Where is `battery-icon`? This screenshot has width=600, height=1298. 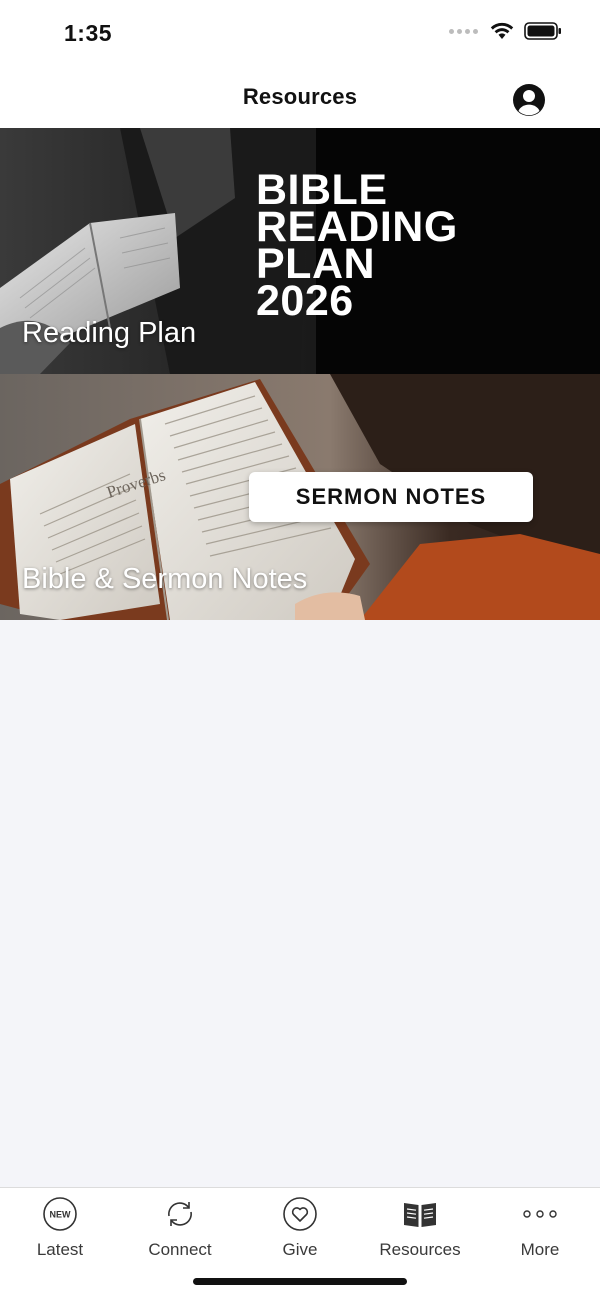 battery-icon is located at coordinates (542, 31).